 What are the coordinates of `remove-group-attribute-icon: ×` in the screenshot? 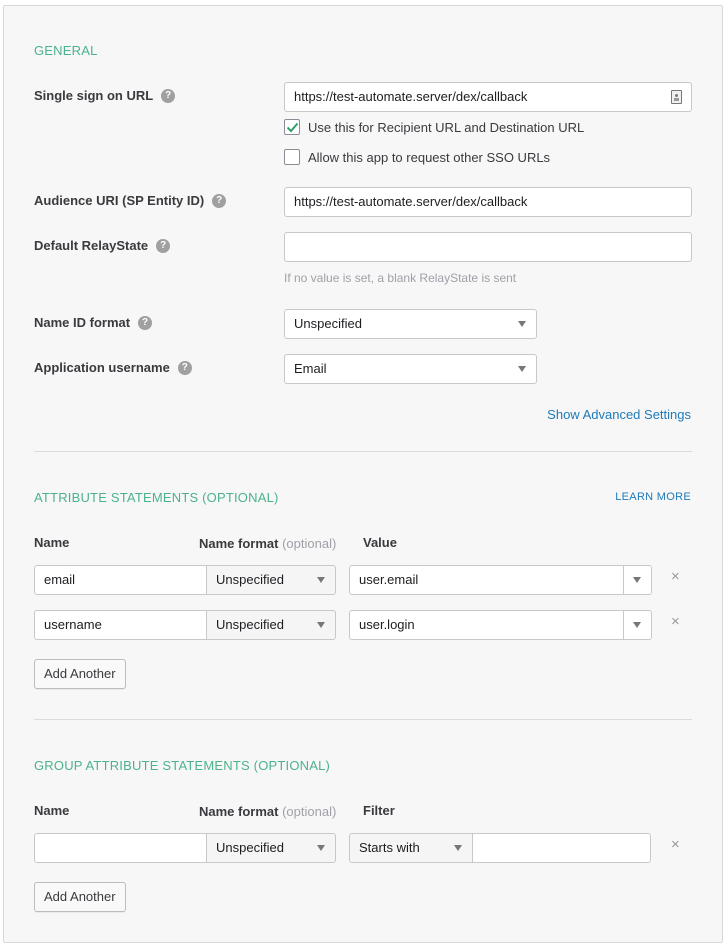 It's located at (675, 844).